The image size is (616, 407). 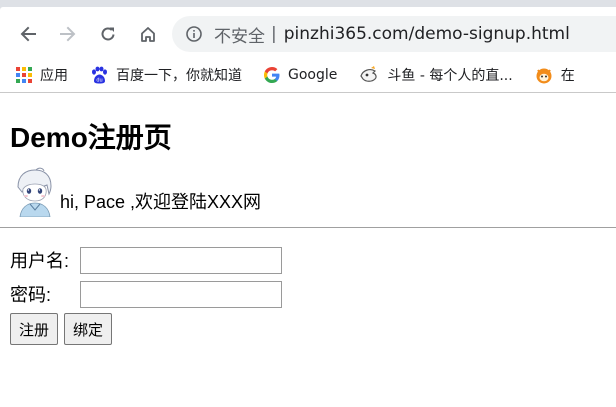 I want to click on info-icon, so click(x=194, y=34).